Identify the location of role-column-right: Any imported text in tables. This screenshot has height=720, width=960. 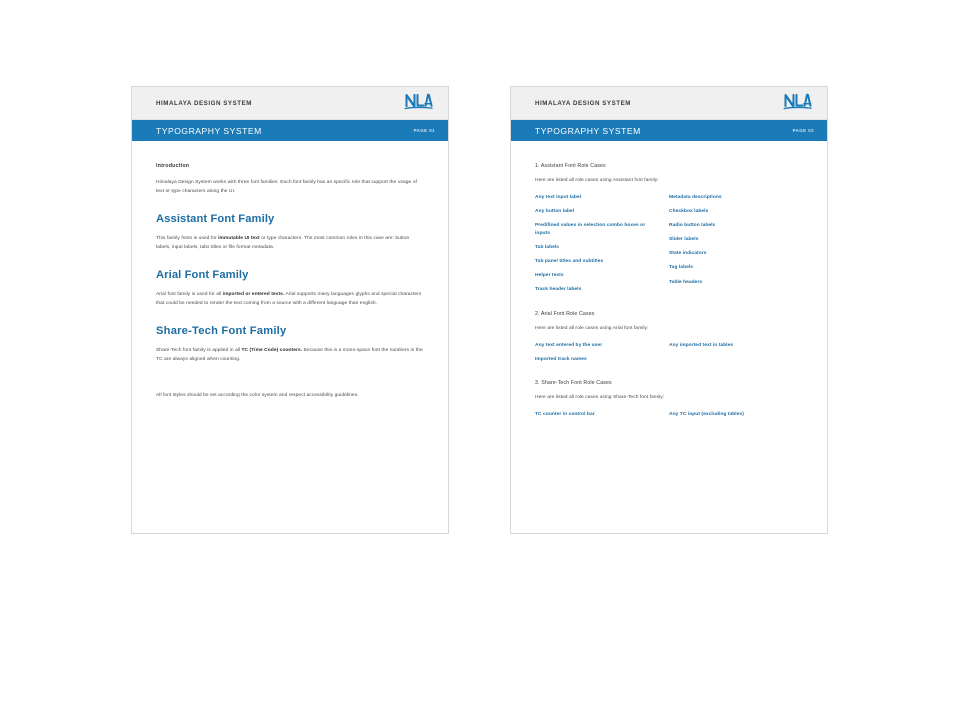
(736, 353).